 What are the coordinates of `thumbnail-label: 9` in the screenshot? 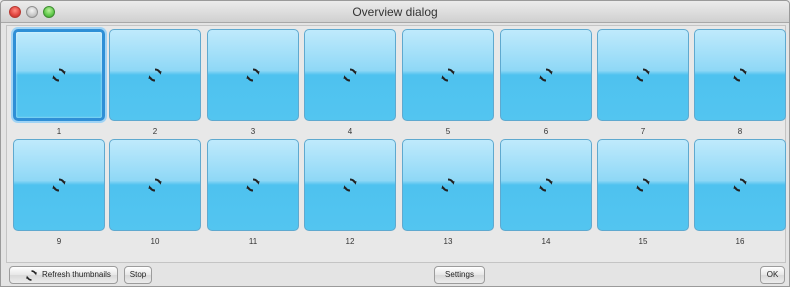 It's located at (59, 241).